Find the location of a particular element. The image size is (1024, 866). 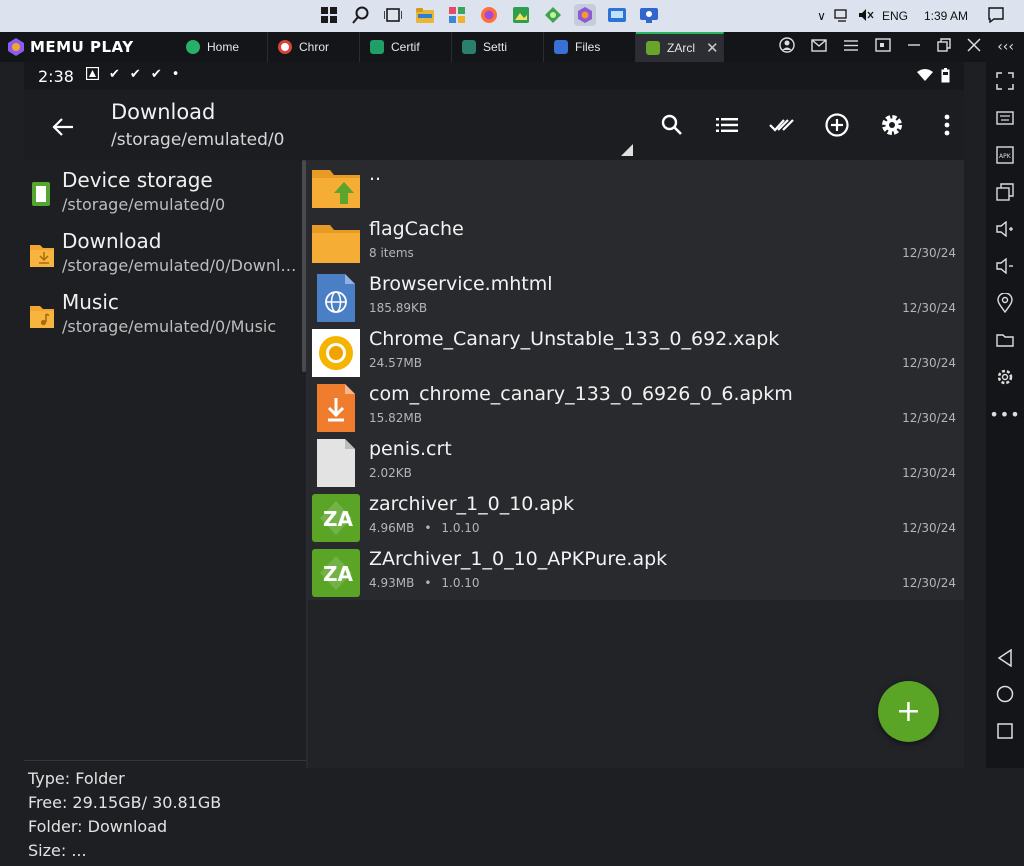

add-fab-button: + is located at coordinates (908, 711).